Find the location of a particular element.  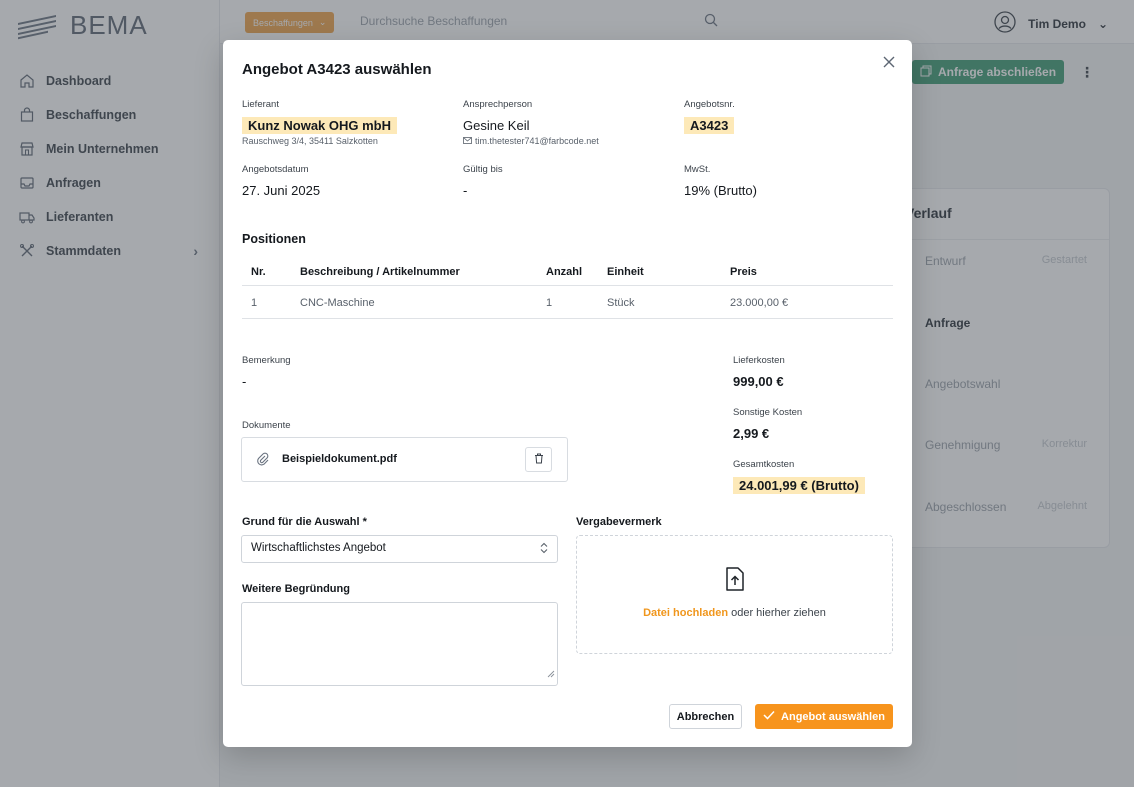

reason-select-value: Wirtschaftlichstes Angebot is located at coordinates (318, 548).